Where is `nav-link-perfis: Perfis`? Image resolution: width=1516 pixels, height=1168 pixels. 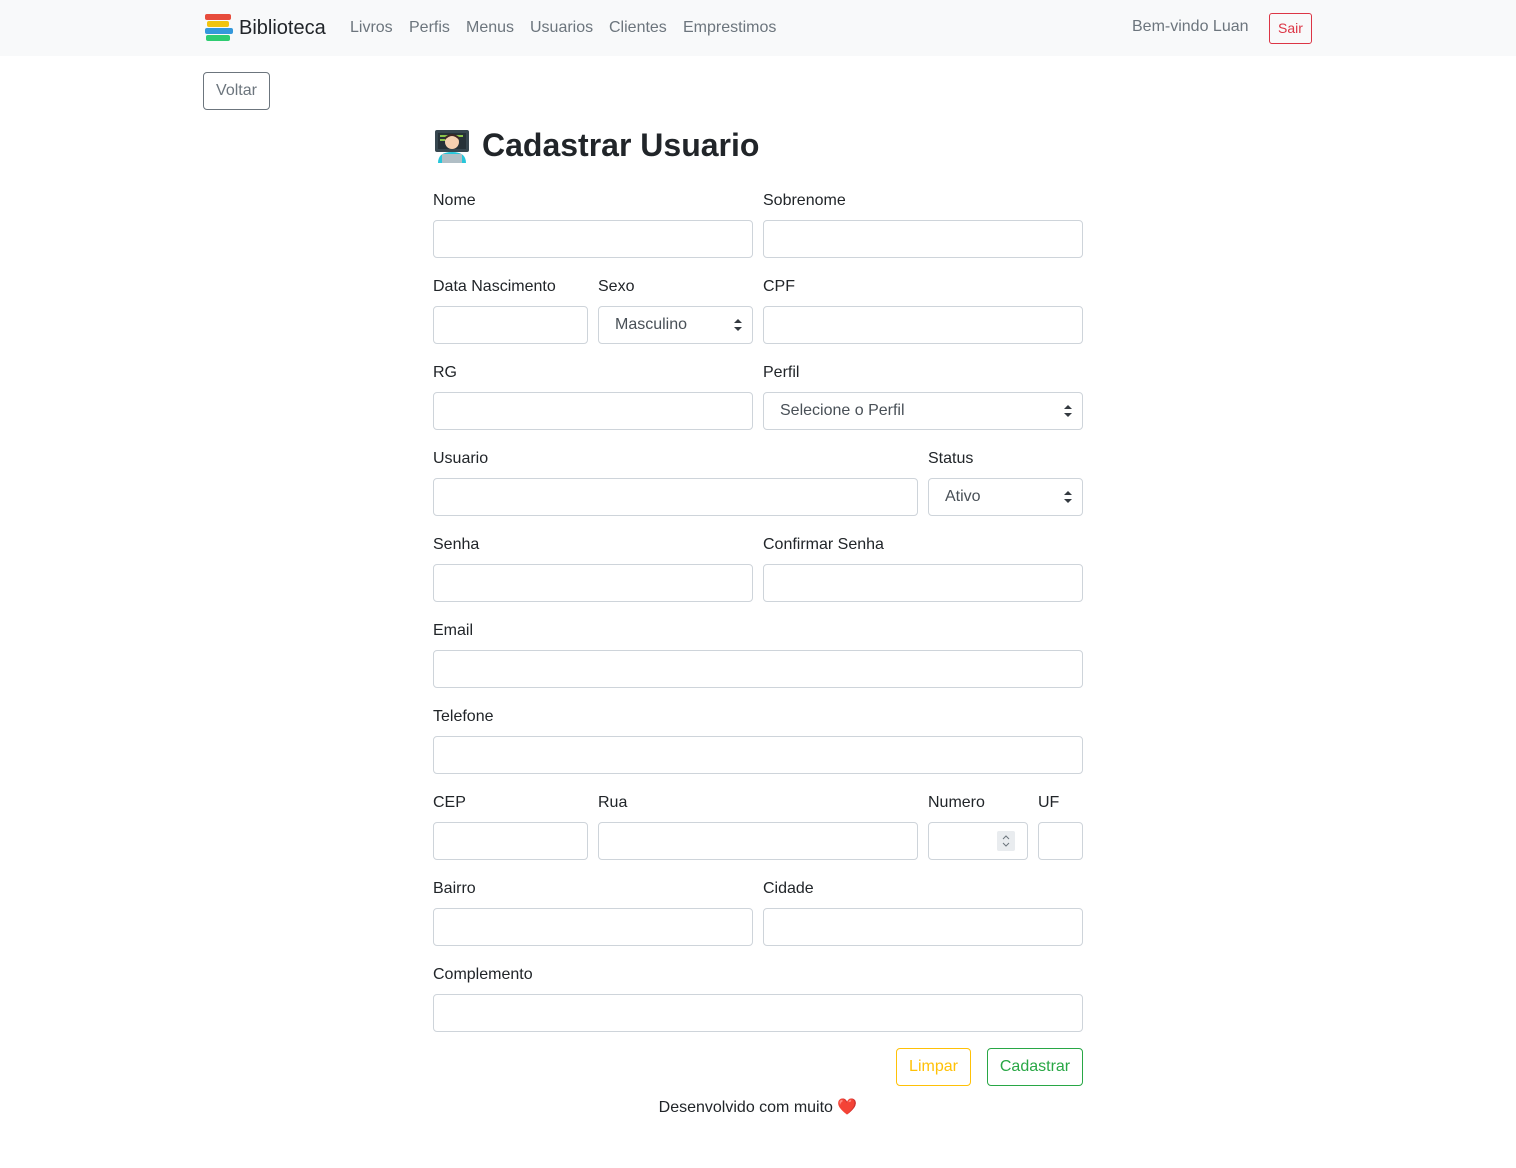 nav-link-perfis: Perfis is located at coordinates (429, 28).